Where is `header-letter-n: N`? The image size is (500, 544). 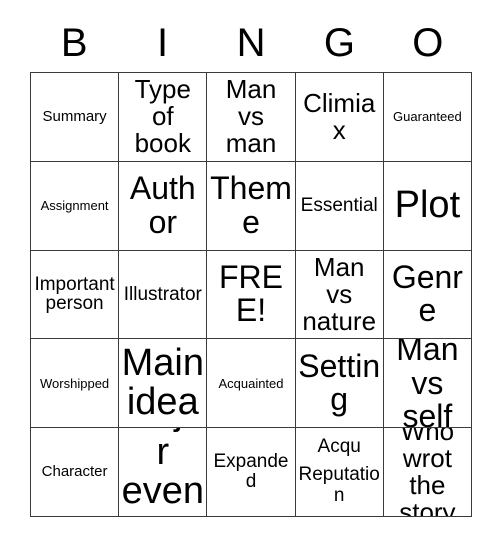
header-letter-n: N is located at coordinates (251, 43).